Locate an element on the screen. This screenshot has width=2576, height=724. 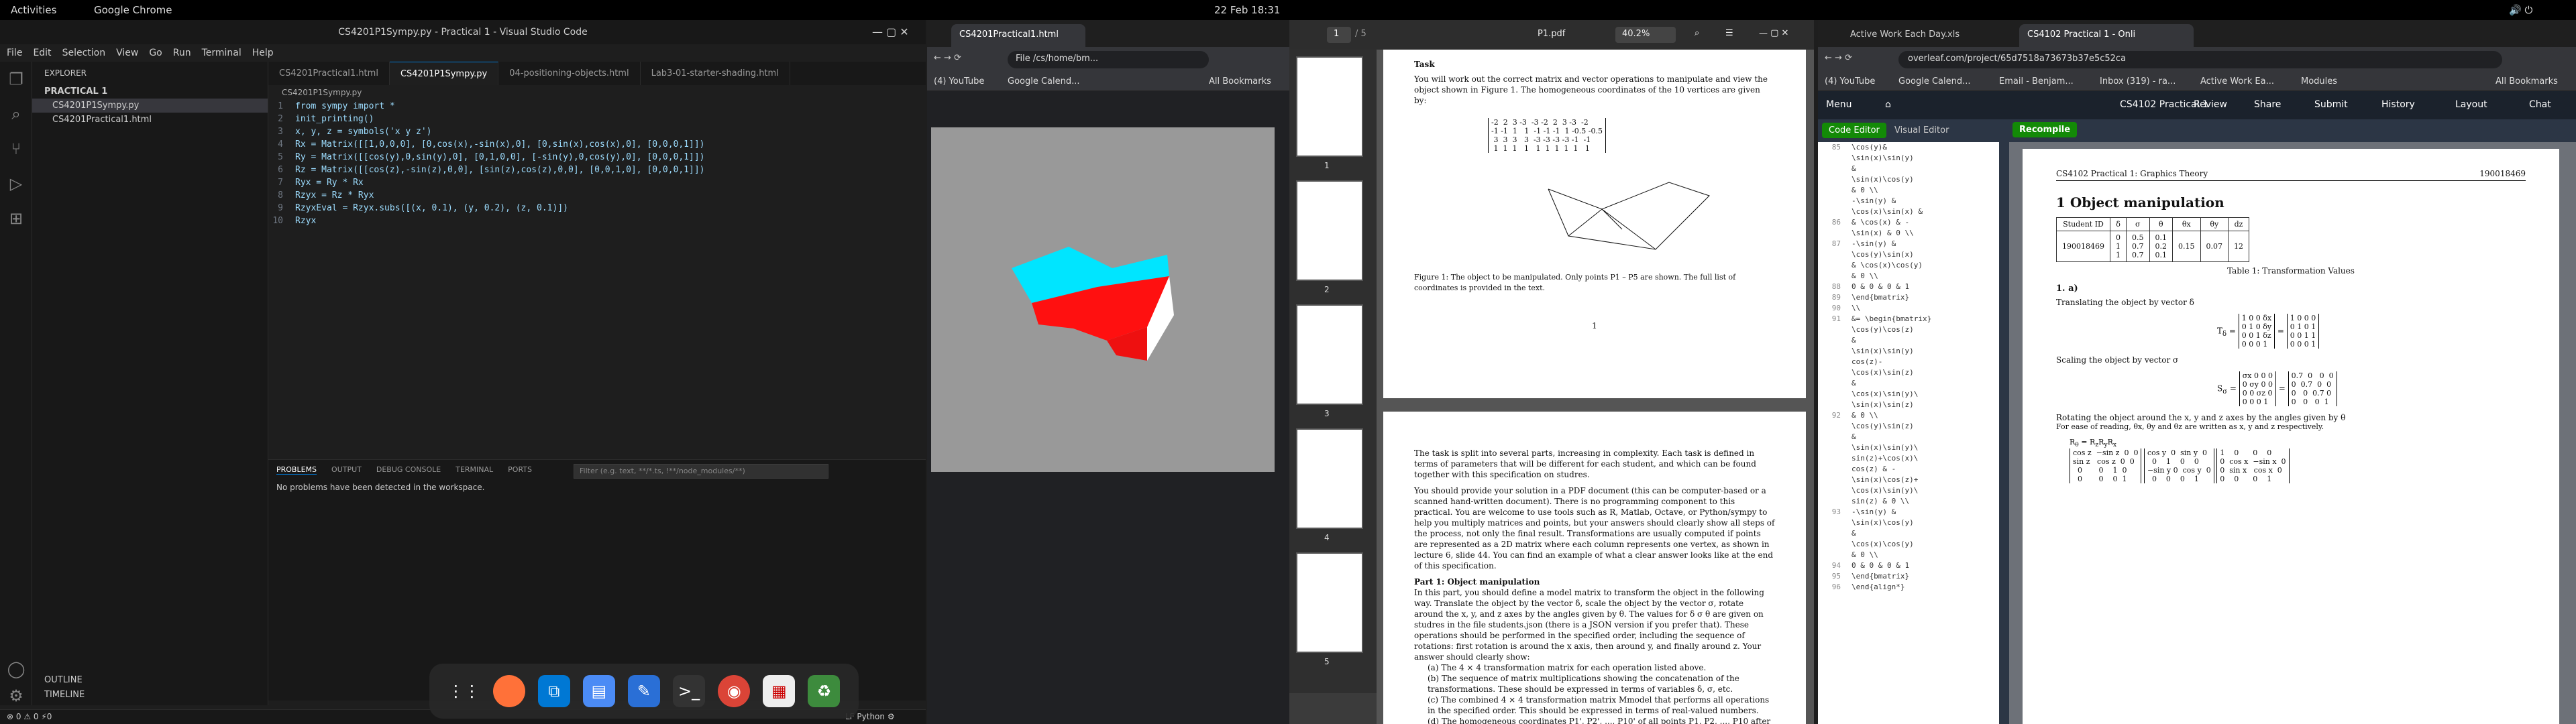
source-line: cos(z) & - is located at coordinates (1908, 469).